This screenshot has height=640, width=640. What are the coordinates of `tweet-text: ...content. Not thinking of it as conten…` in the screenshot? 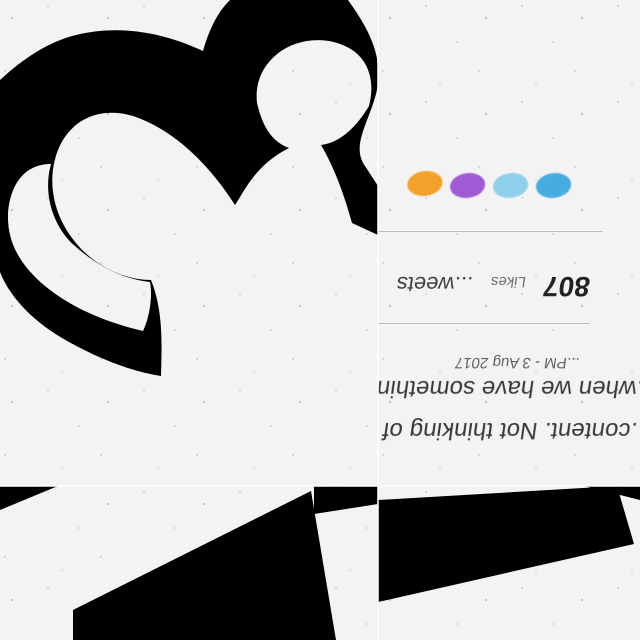 It's located at (509, 388).